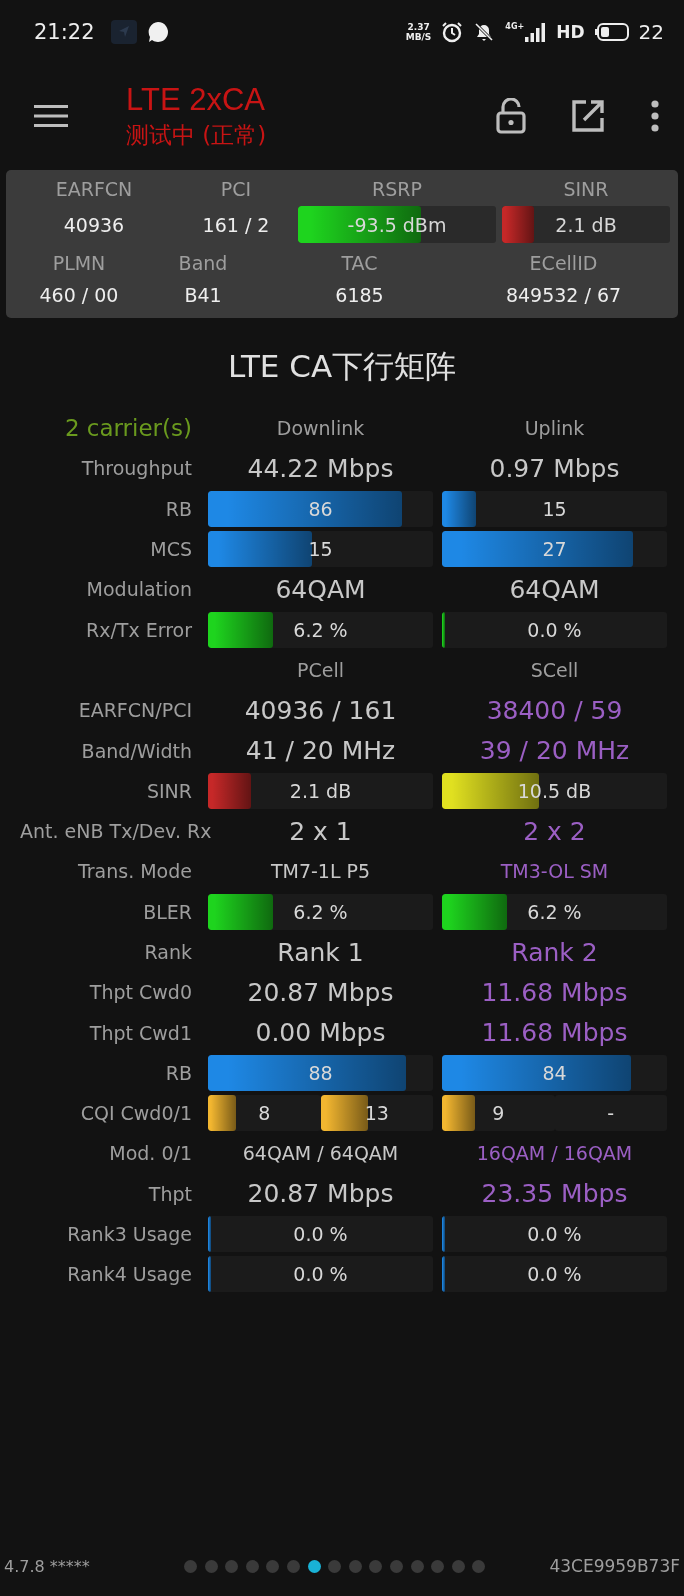 This screenshot has width=684, height=1596. Describe the element at coordinates (123, 32) in the screenshot. I see `navigation-icon` at that location.